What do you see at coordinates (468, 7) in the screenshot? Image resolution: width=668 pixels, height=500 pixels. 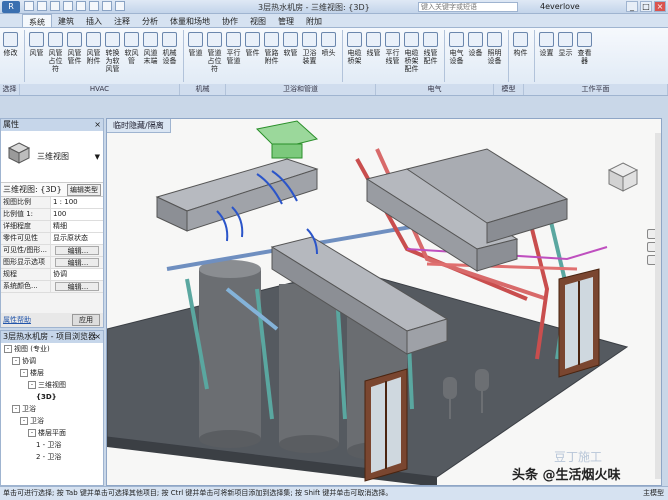 I see `search-input: 键入关键字或短语` at bounding box center [468, 7].